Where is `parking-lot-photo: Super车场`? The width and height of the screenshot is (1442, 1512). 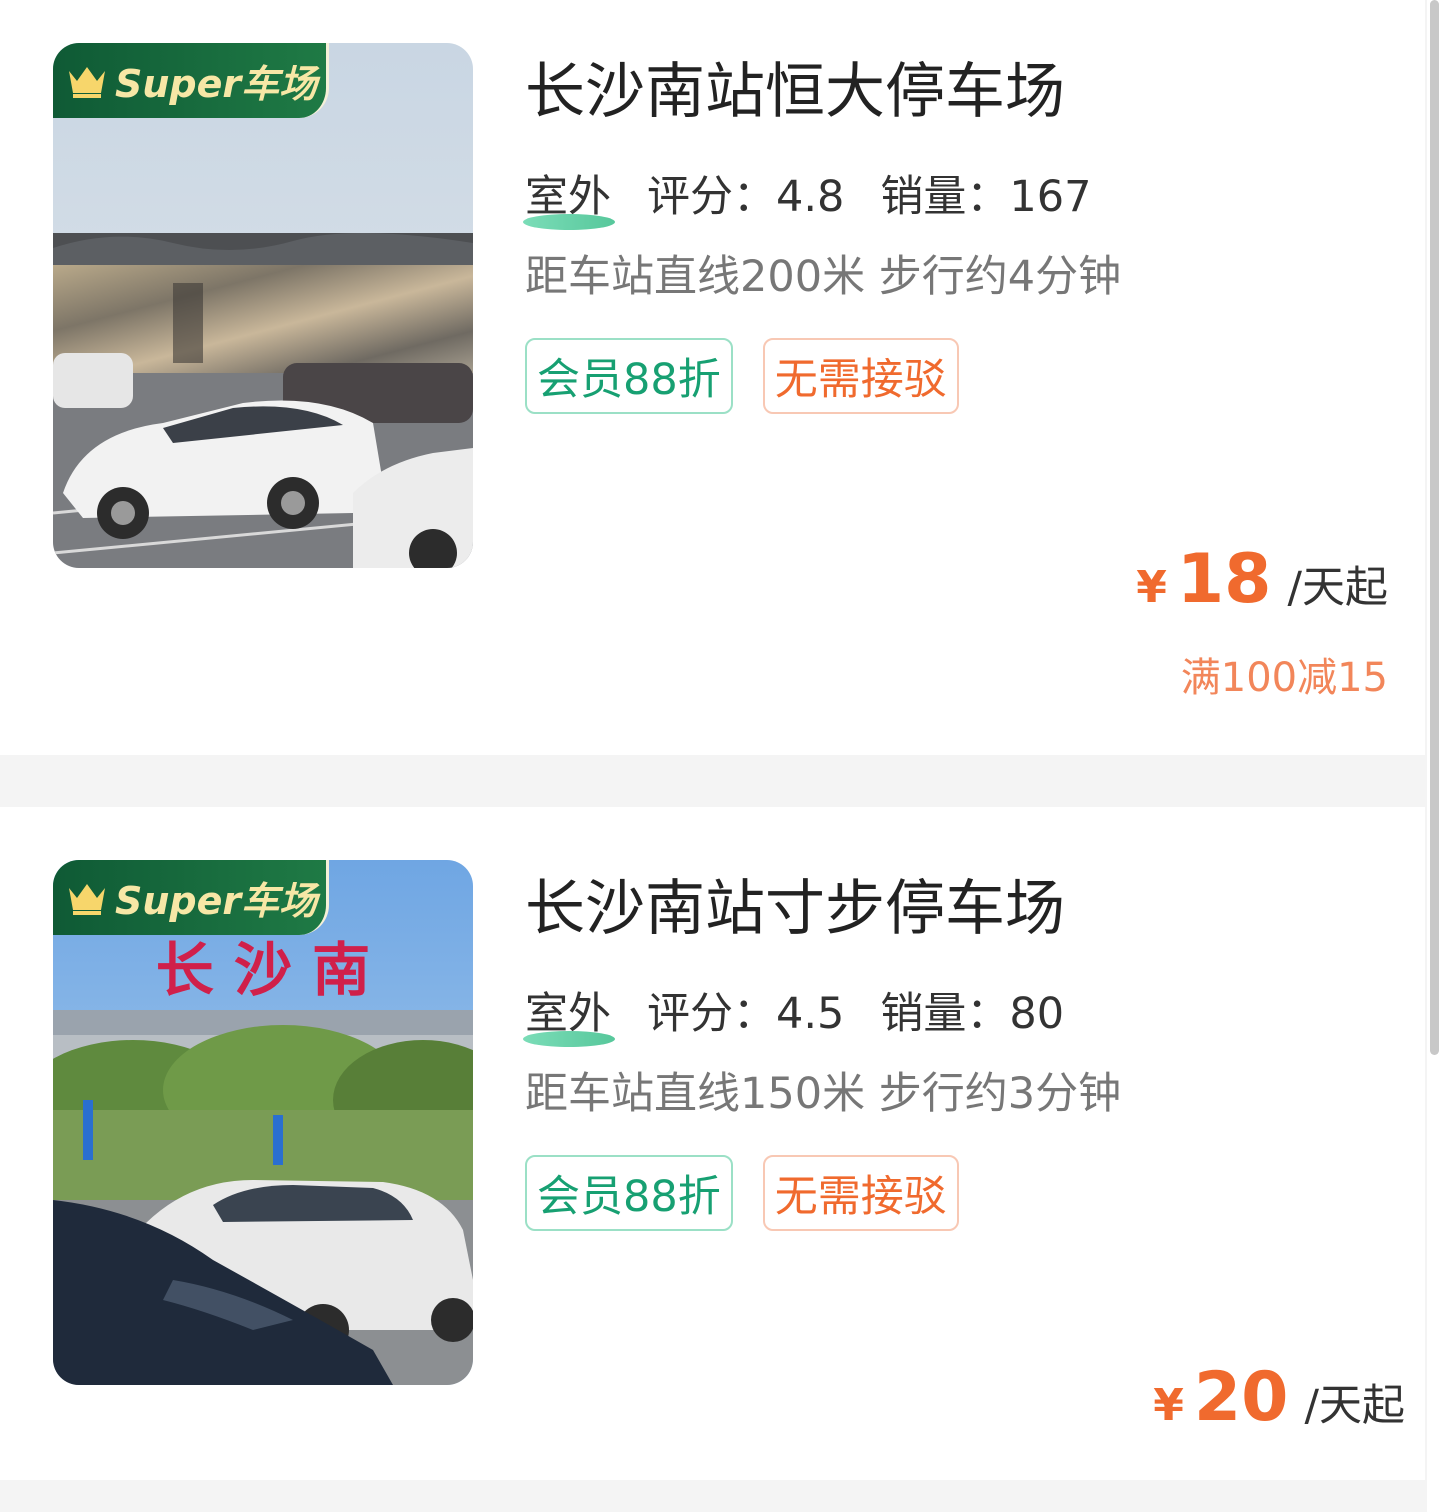
parking-lot-photo: Super车场 is located at coordinates (263, 305).